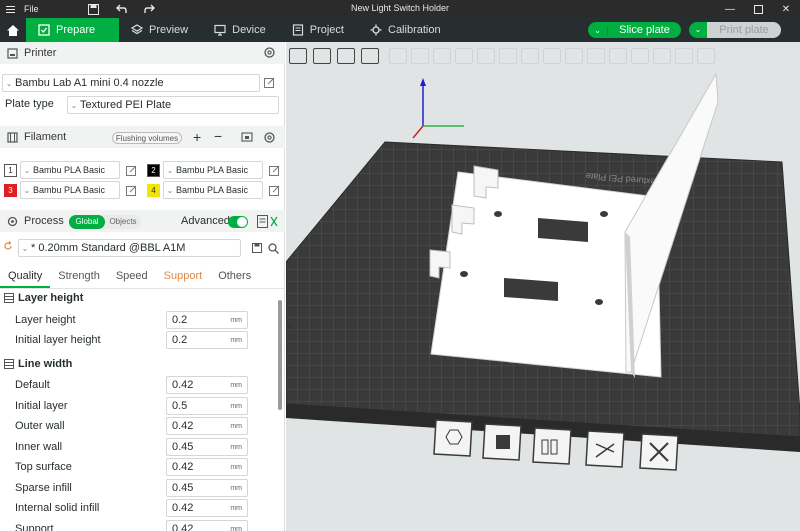 Image resolution: width=800 pixels, height=531 pixels. I want to click on tab-others: Others, so click(234, 277).